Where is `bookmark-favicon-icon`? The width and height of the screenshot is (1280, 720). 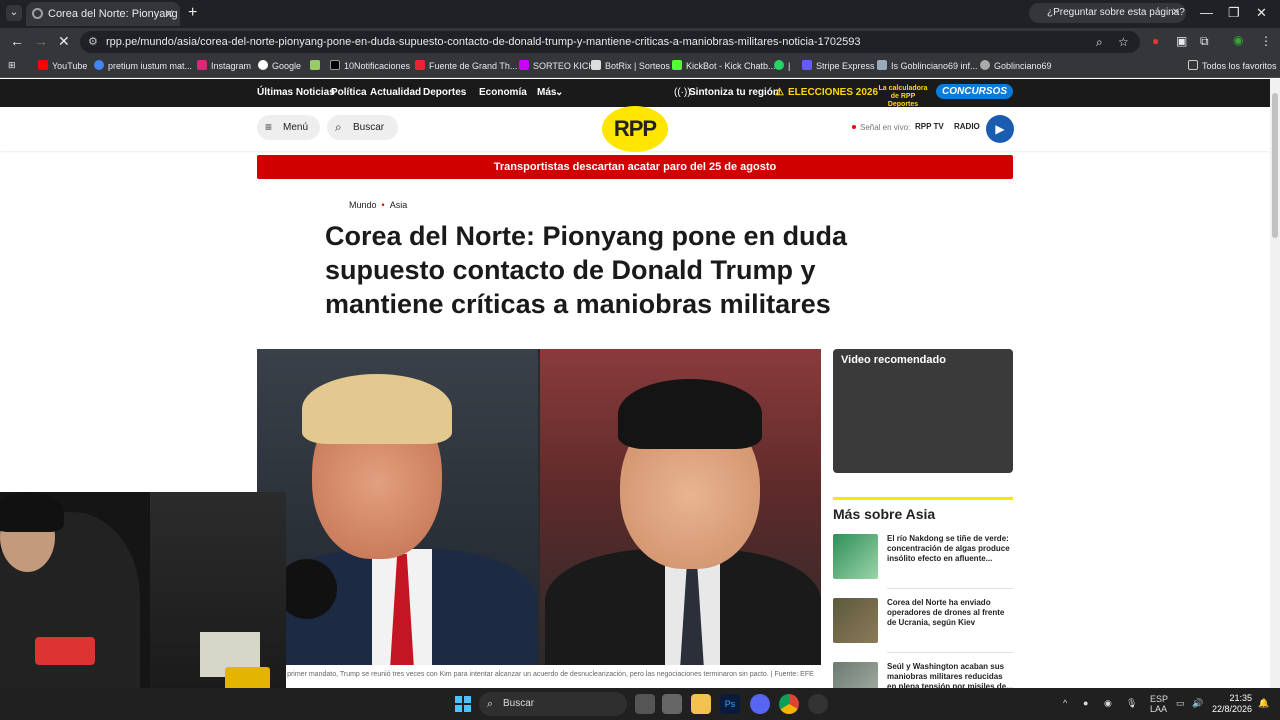 bookmark-favicon-icon is located at coordinates (882, 65).